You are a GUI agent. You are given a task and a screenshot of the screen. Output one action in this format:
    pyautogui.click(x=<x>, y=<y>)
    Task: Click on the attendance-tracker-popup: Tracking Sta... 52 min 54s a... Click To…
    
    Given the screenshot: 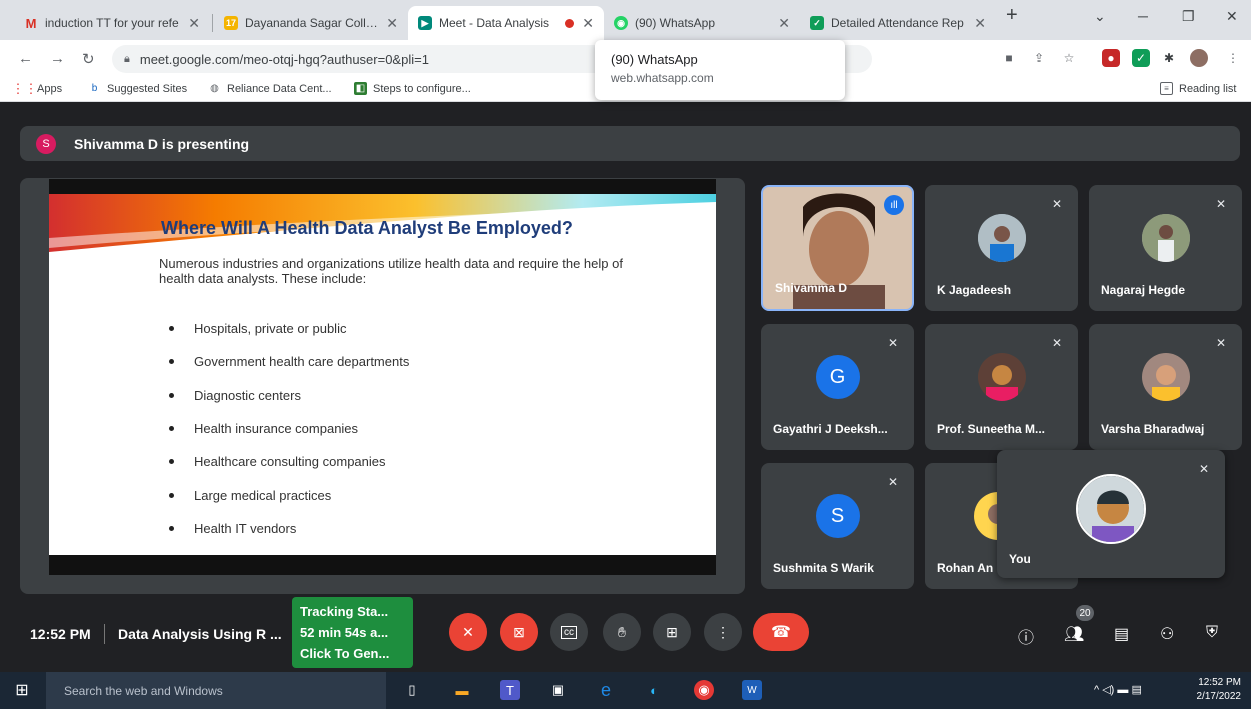 What is the action you would take?
    pyautogui.click(x=352, y=632)
    